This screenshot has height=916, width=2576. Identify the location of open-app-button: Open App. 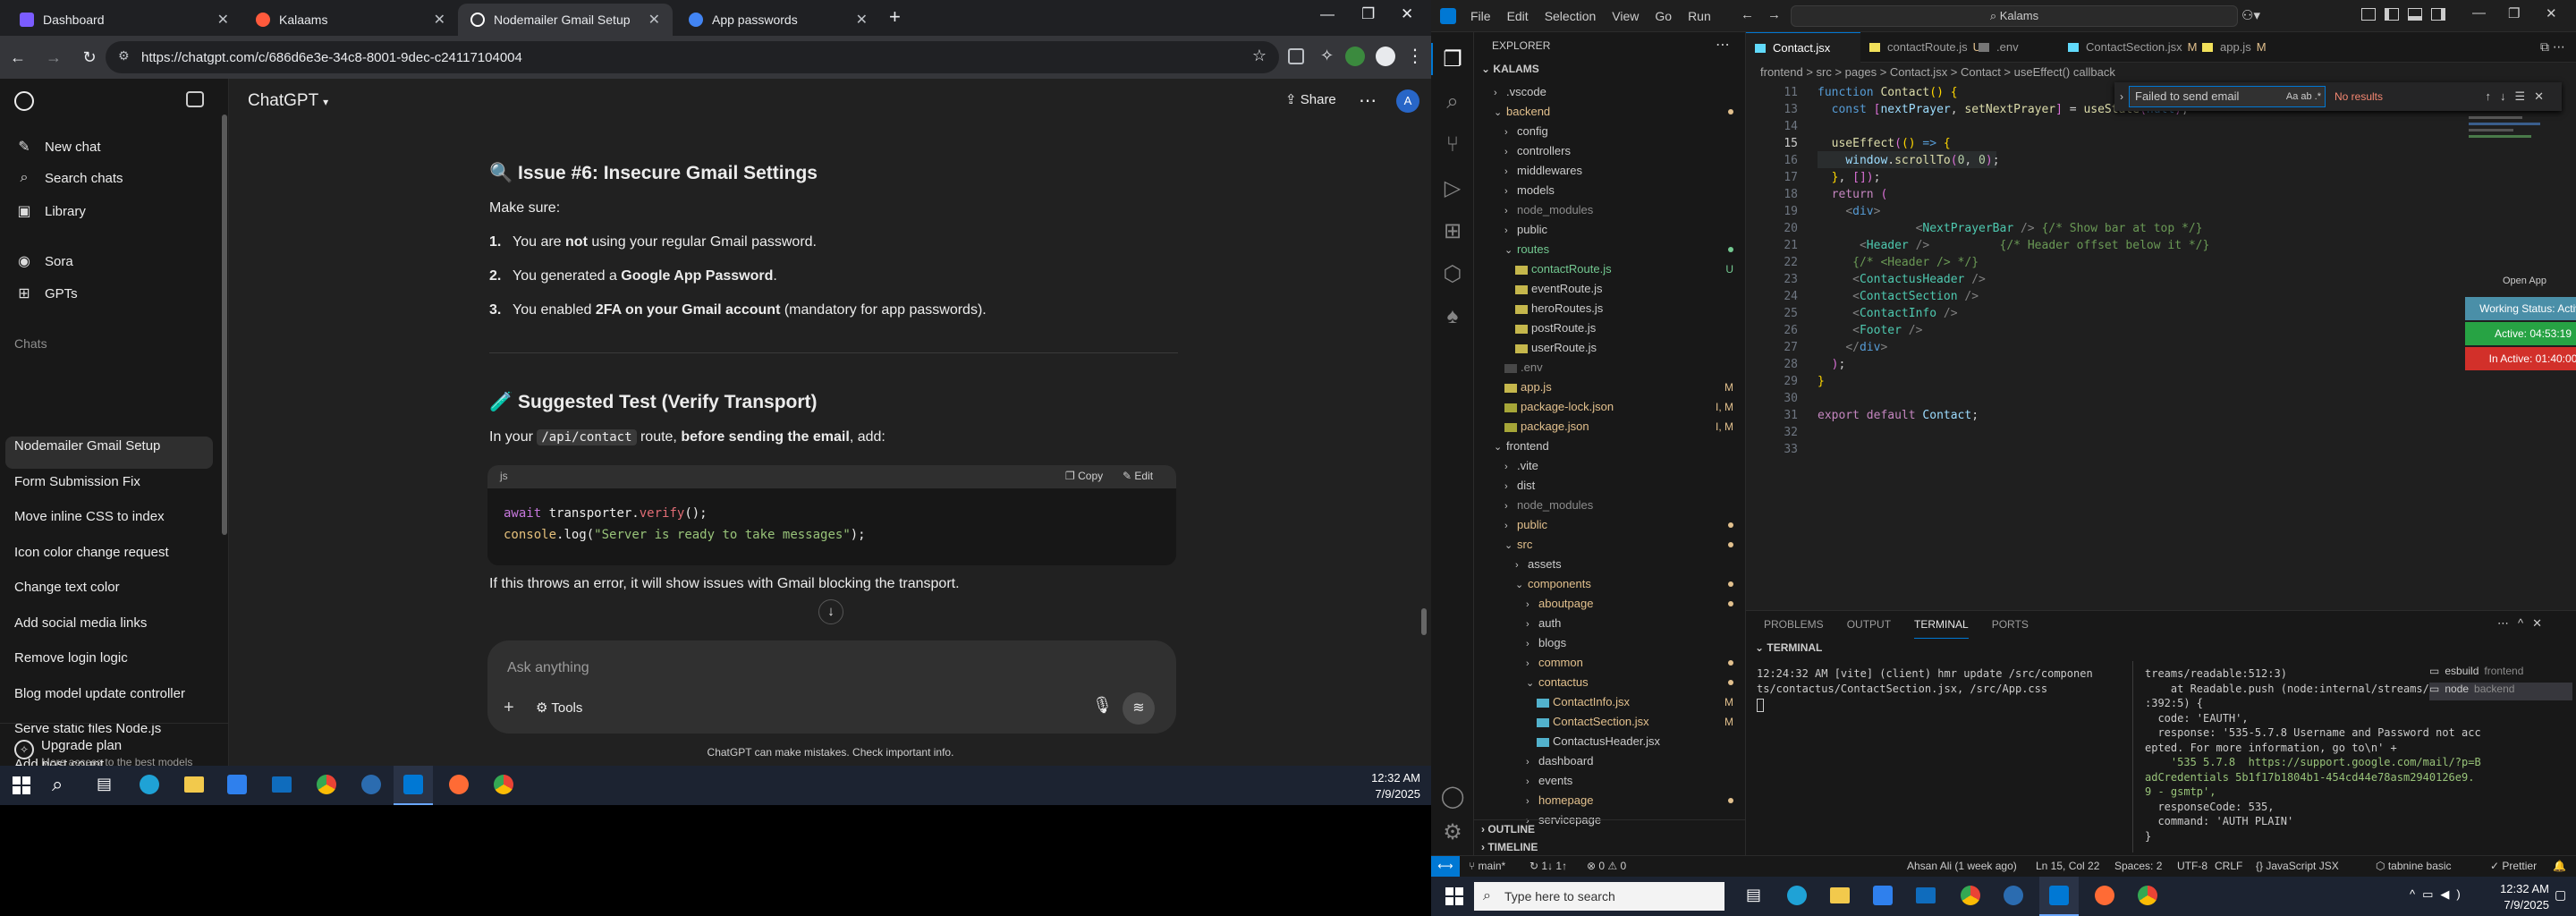
(2524, 281).